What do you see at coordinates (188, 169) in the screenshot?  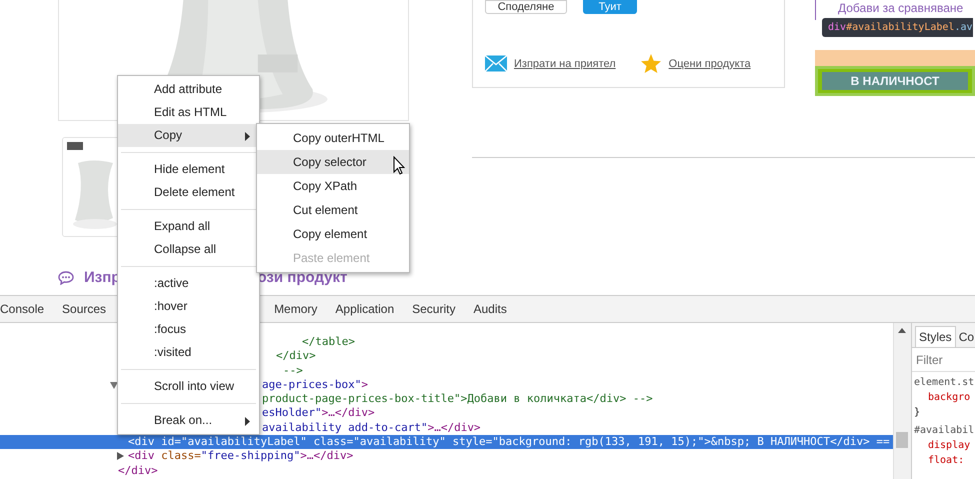 I see `menu-item: Hide element` at bounding box center [188, 169].